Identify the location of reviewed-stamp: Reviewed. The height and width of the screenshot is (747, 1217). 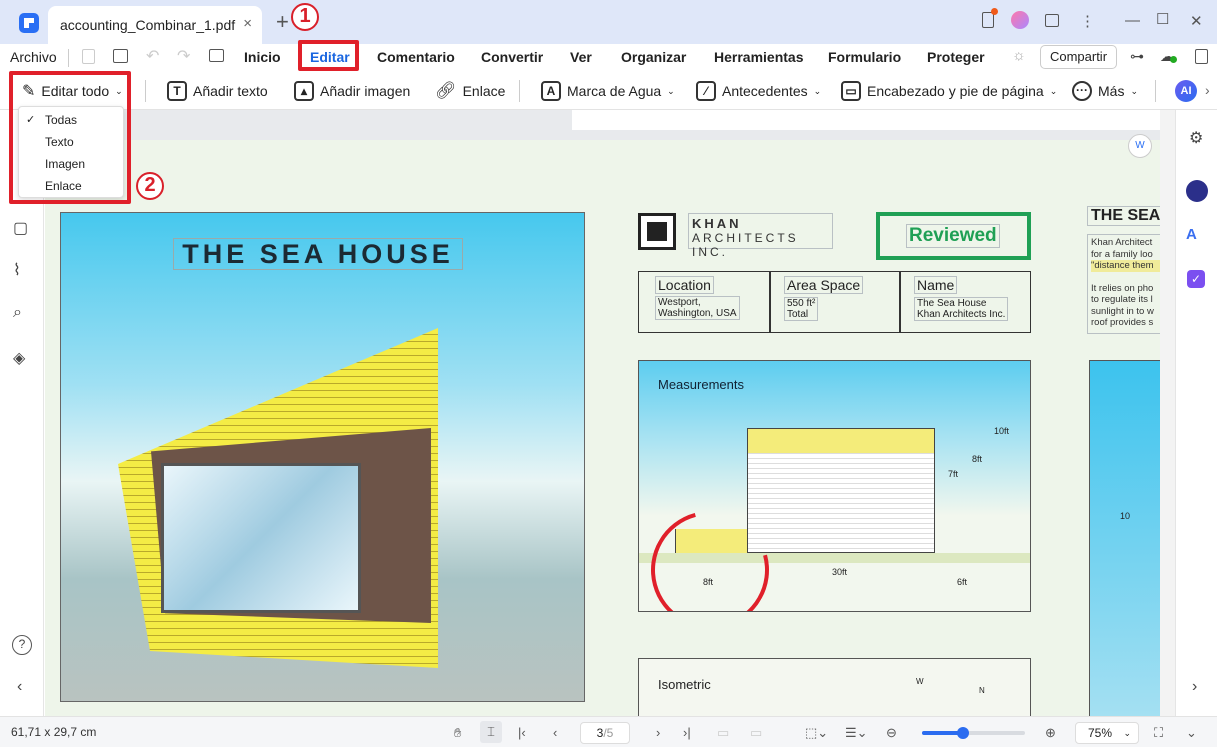
(953, 236).